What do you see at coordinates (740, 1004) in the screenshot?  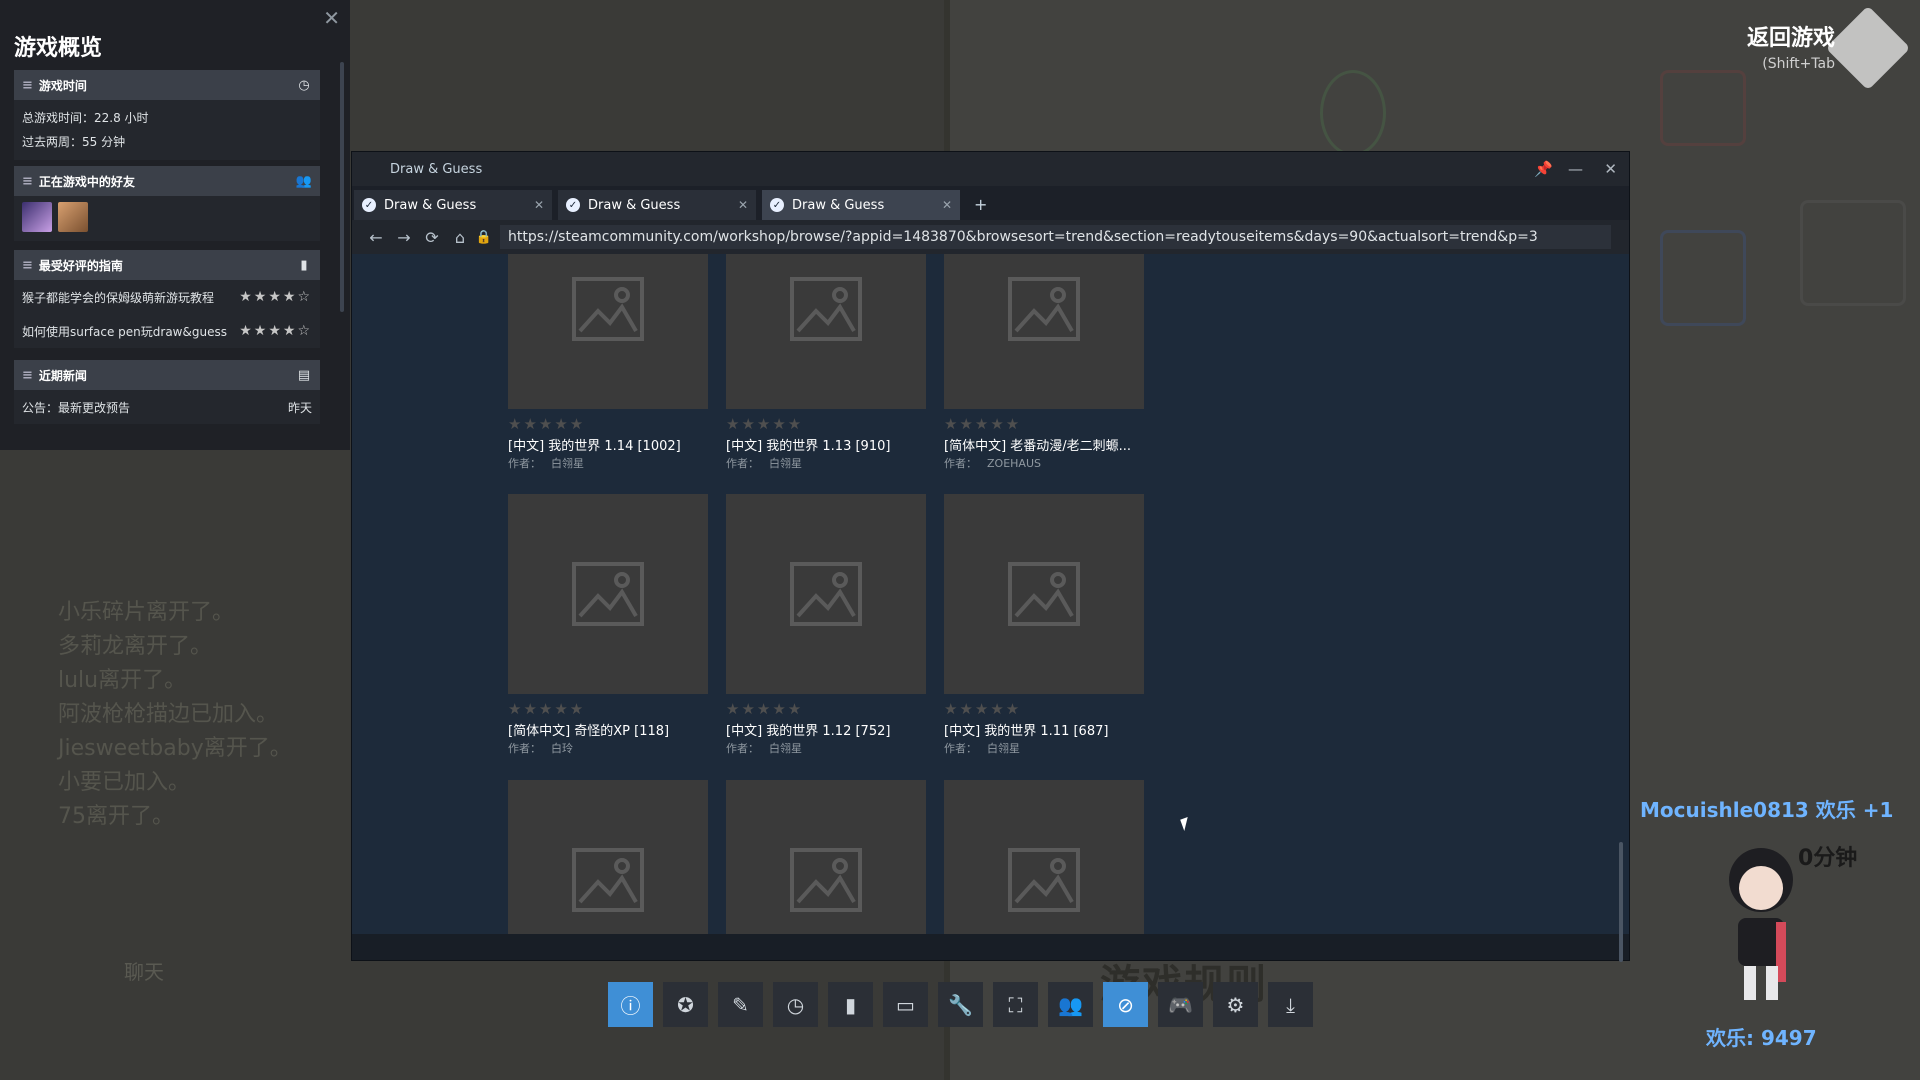 I see `notes-icon: ✎` at bounding box center [740, 1004].